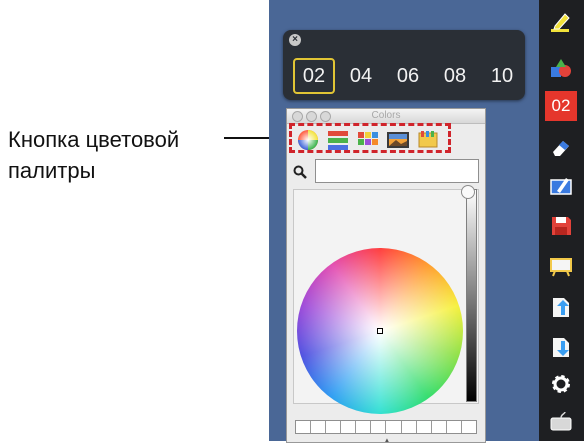 The height and width of the screenshot is (443, 584). I want to click on pen-size-02: 02, so click(314, 76).